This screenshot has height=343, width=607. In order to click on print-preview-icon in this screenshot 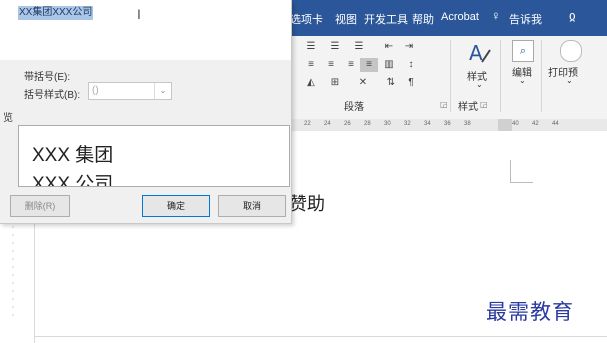, I will do `click(571, 51)`.